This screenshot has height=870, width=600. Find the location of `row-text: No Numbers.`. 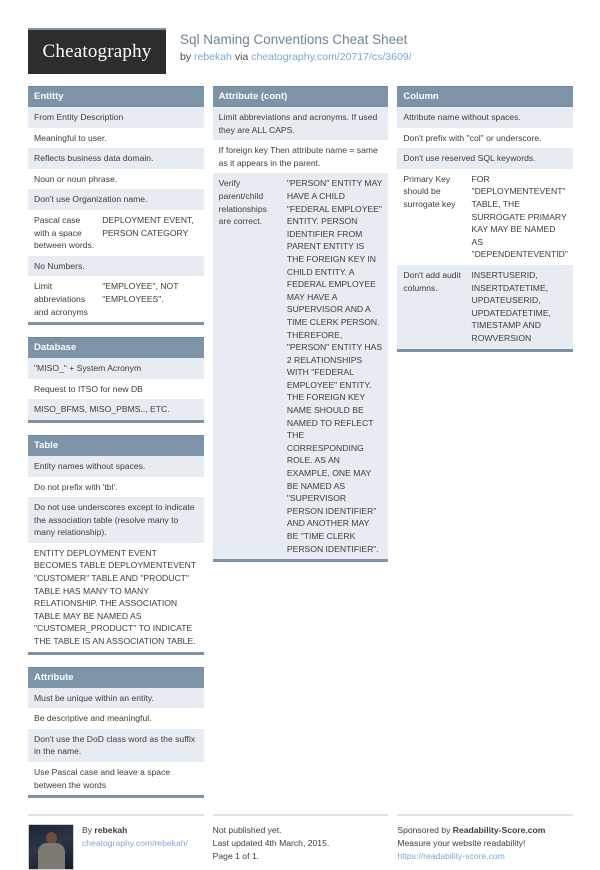

row-text: No Numbers. is located at coordinates (59, 265).